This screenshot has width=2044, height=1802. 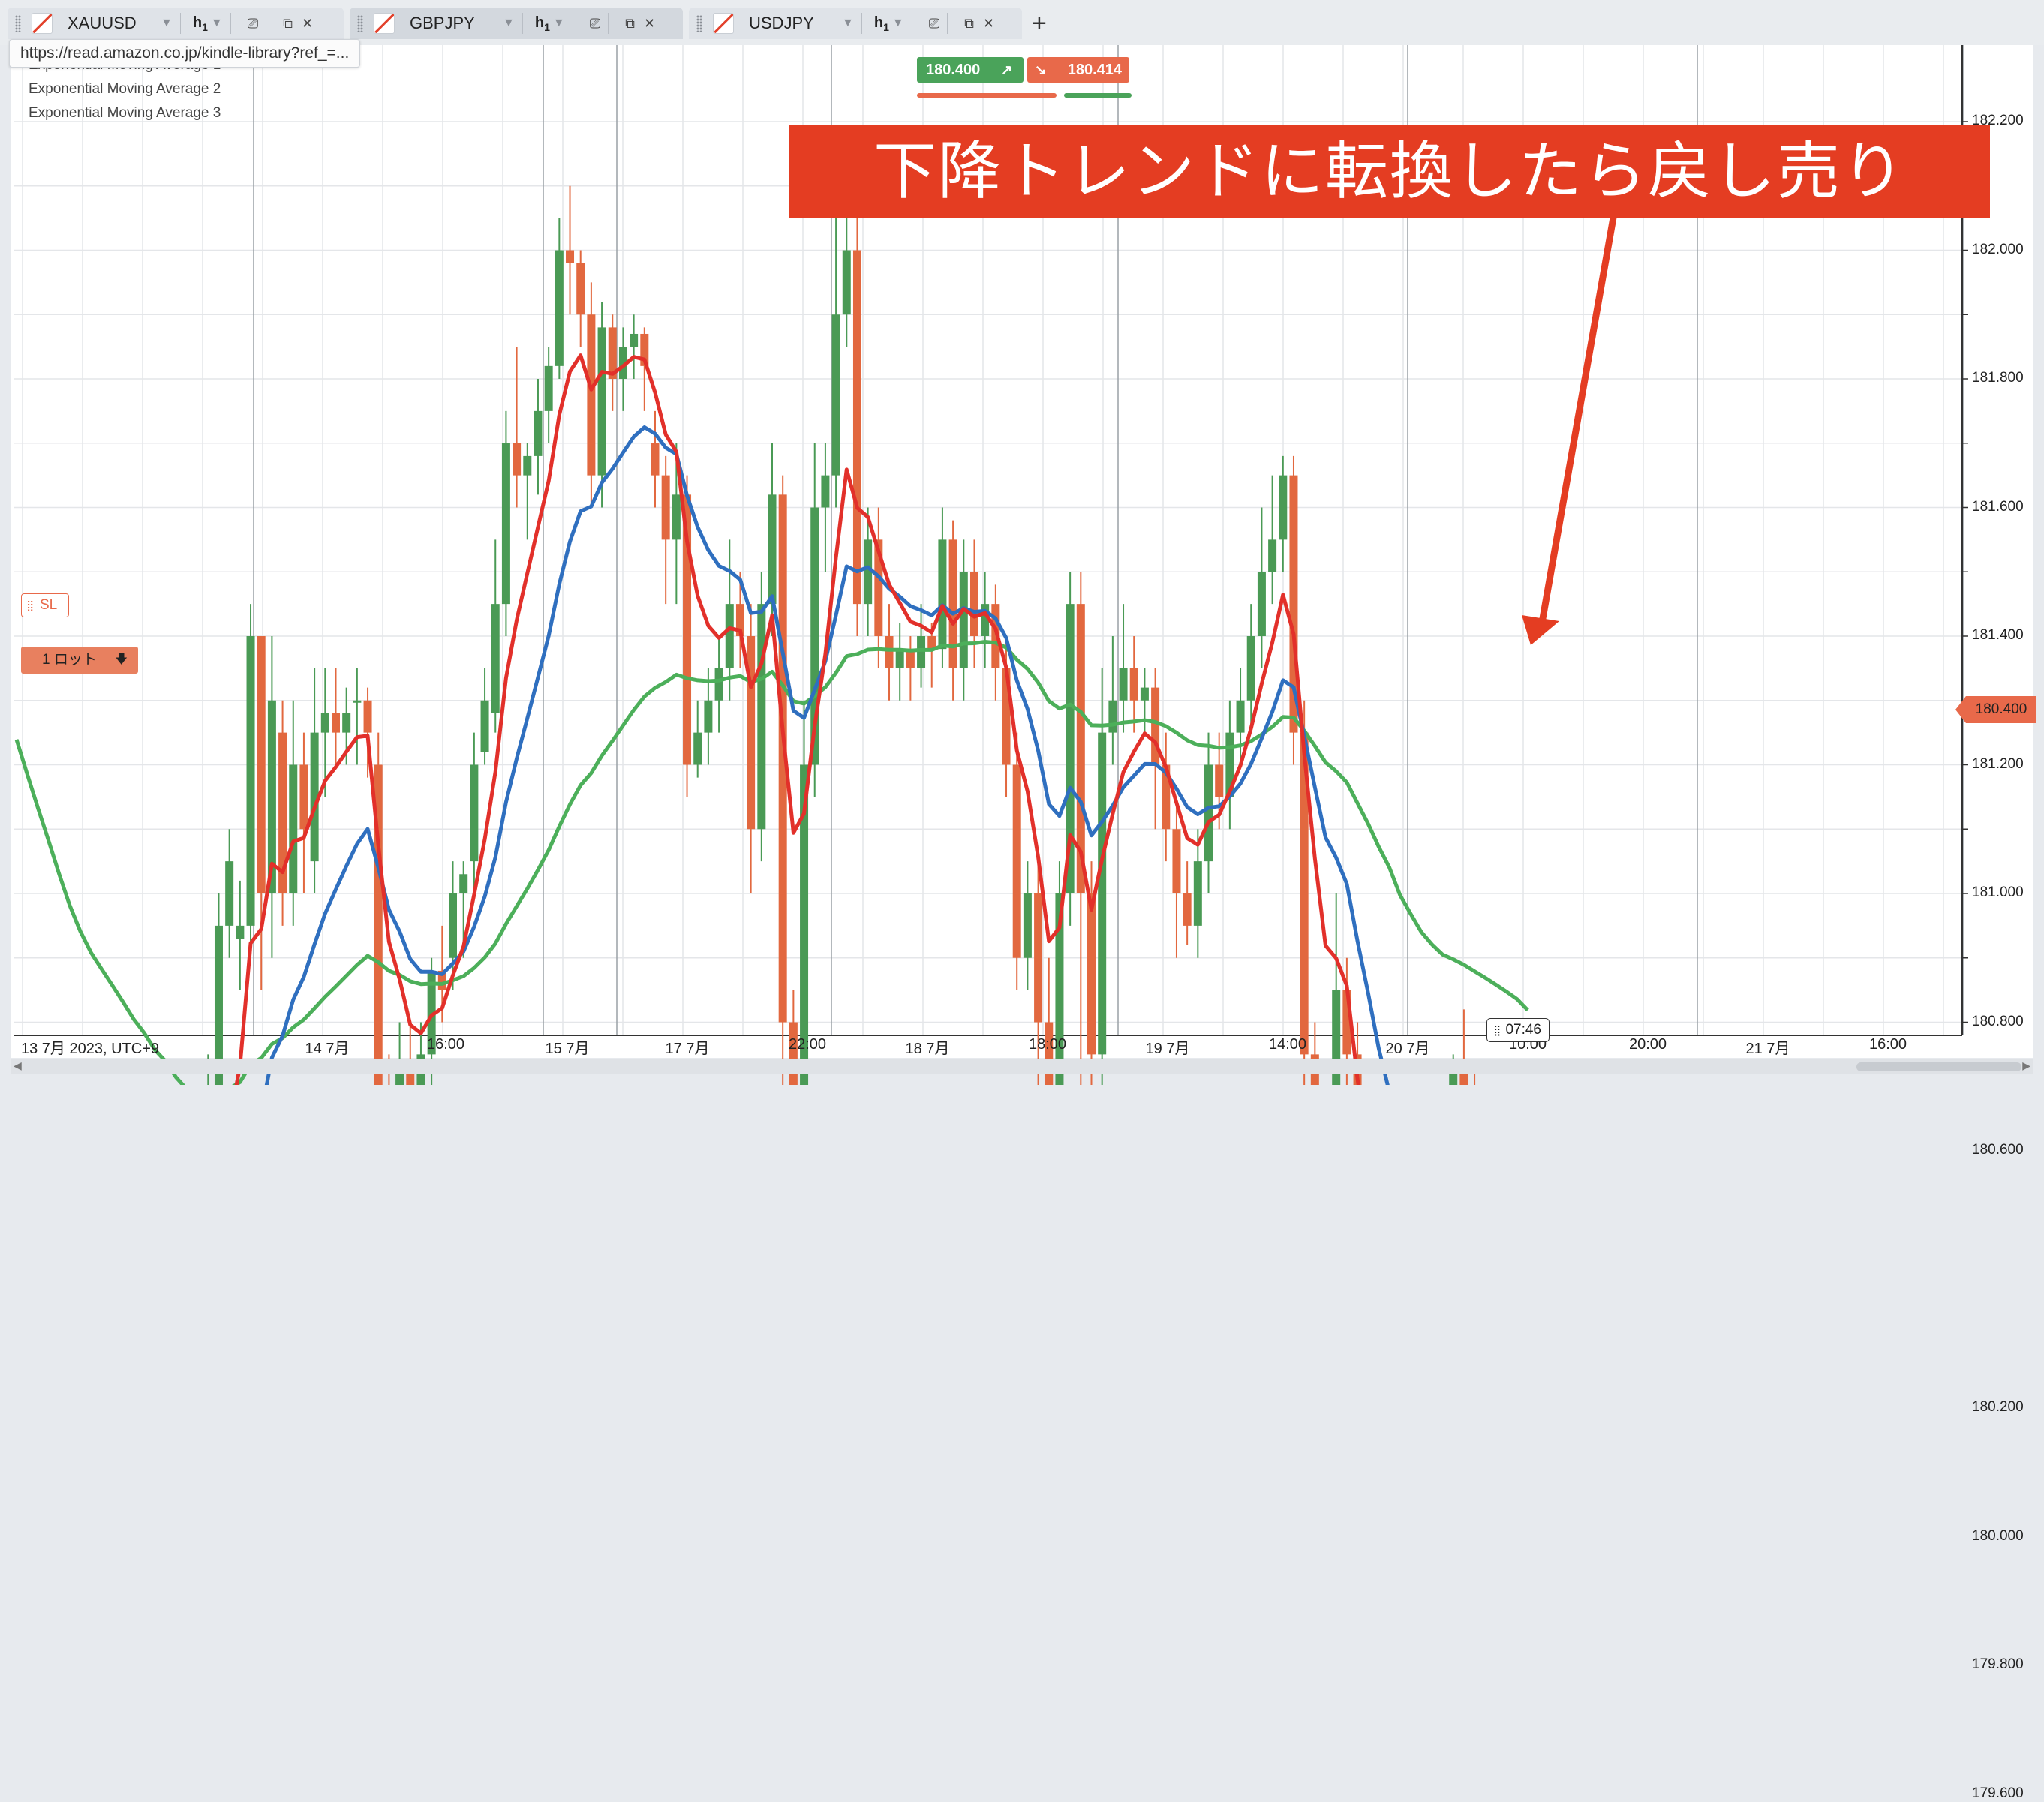 What do you see at coordinates (970, 70) in the screenshot?
I see `sell-button: 180.400 ↗` at bounding box center [970, 70].